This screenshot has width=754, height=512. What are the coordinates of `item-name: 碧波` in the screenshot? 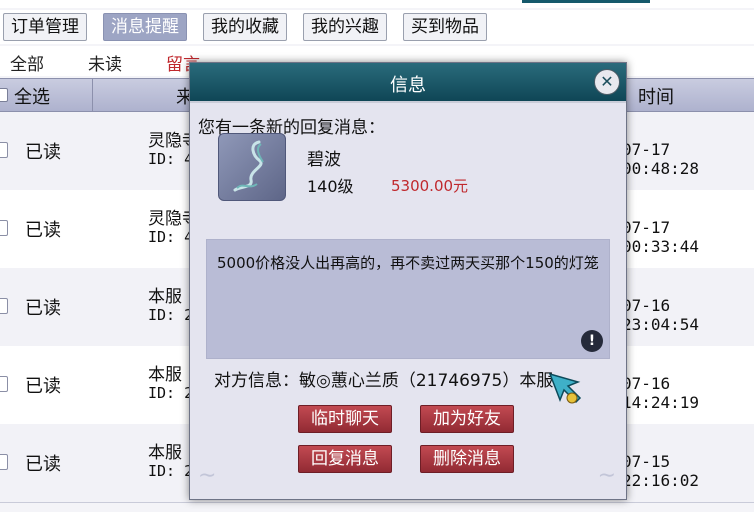 It's located at (324, 160).